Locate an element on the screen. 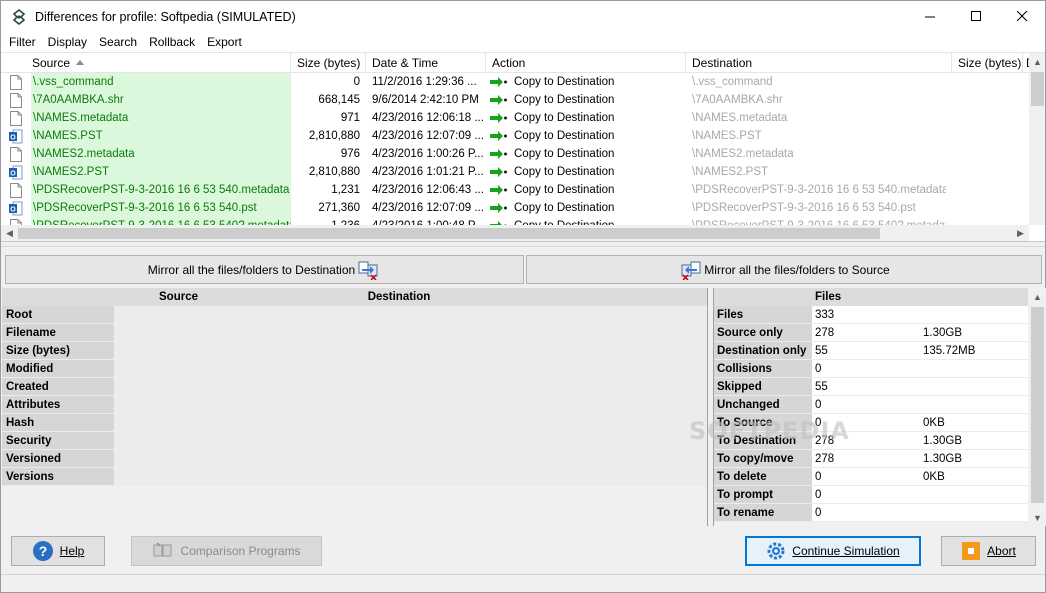 Image resolution: width=1046 pixels, height=593 pixels. row-size: 271,360 is located at coordinates (339, 208).